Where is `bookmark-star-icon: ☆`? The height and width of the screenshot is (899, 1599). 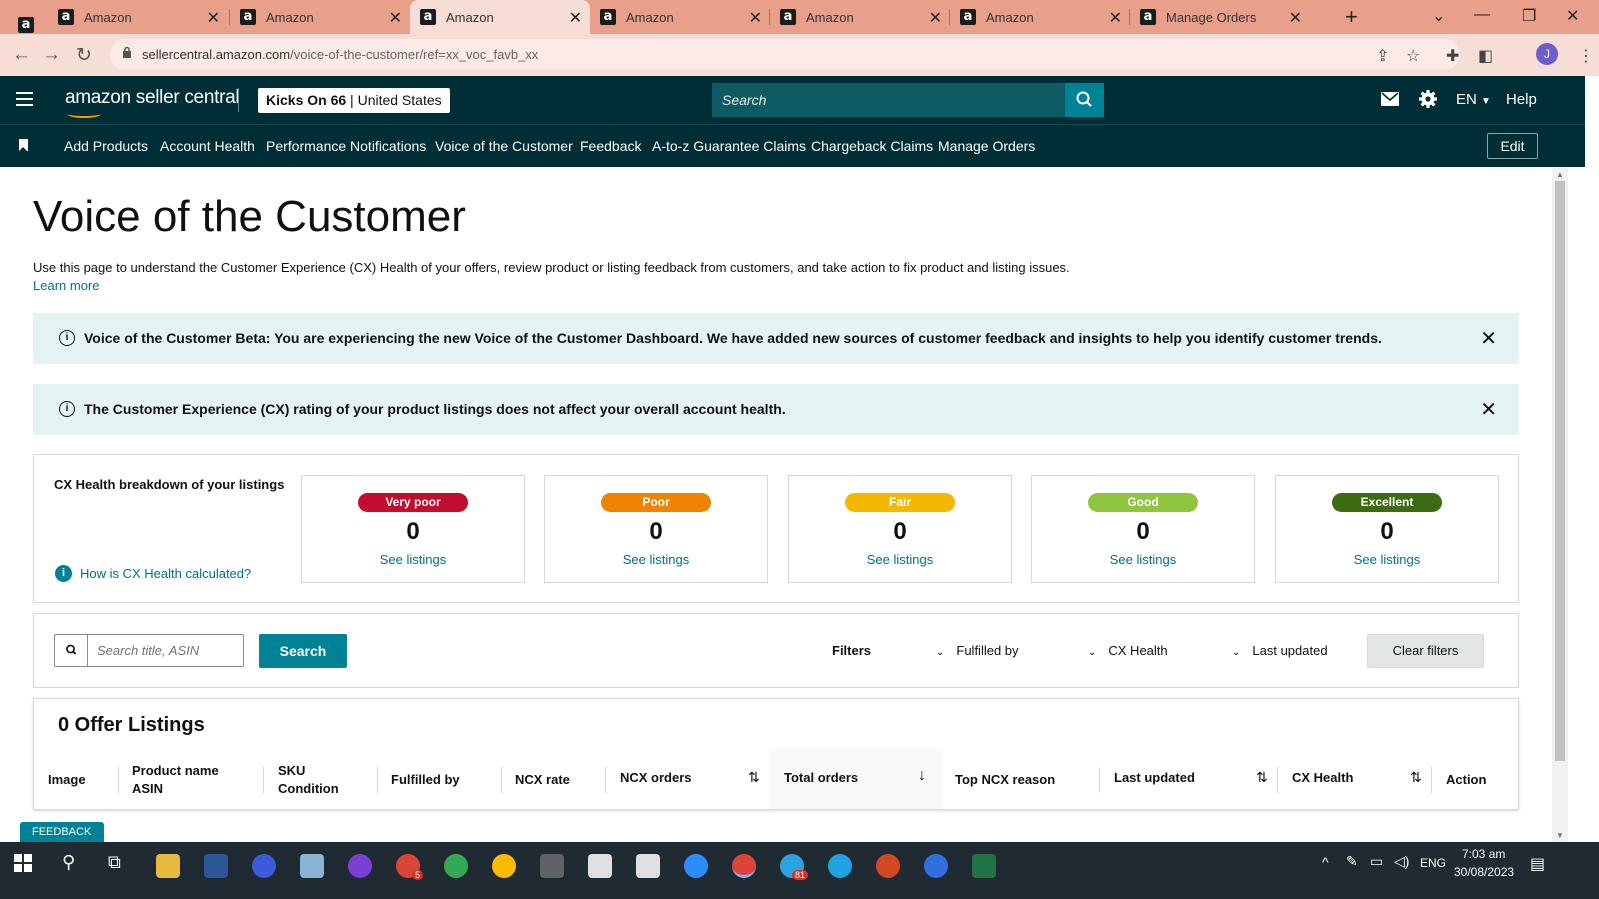
bookmark-star-icon: ☆ is located at coordinates (1413, 56).